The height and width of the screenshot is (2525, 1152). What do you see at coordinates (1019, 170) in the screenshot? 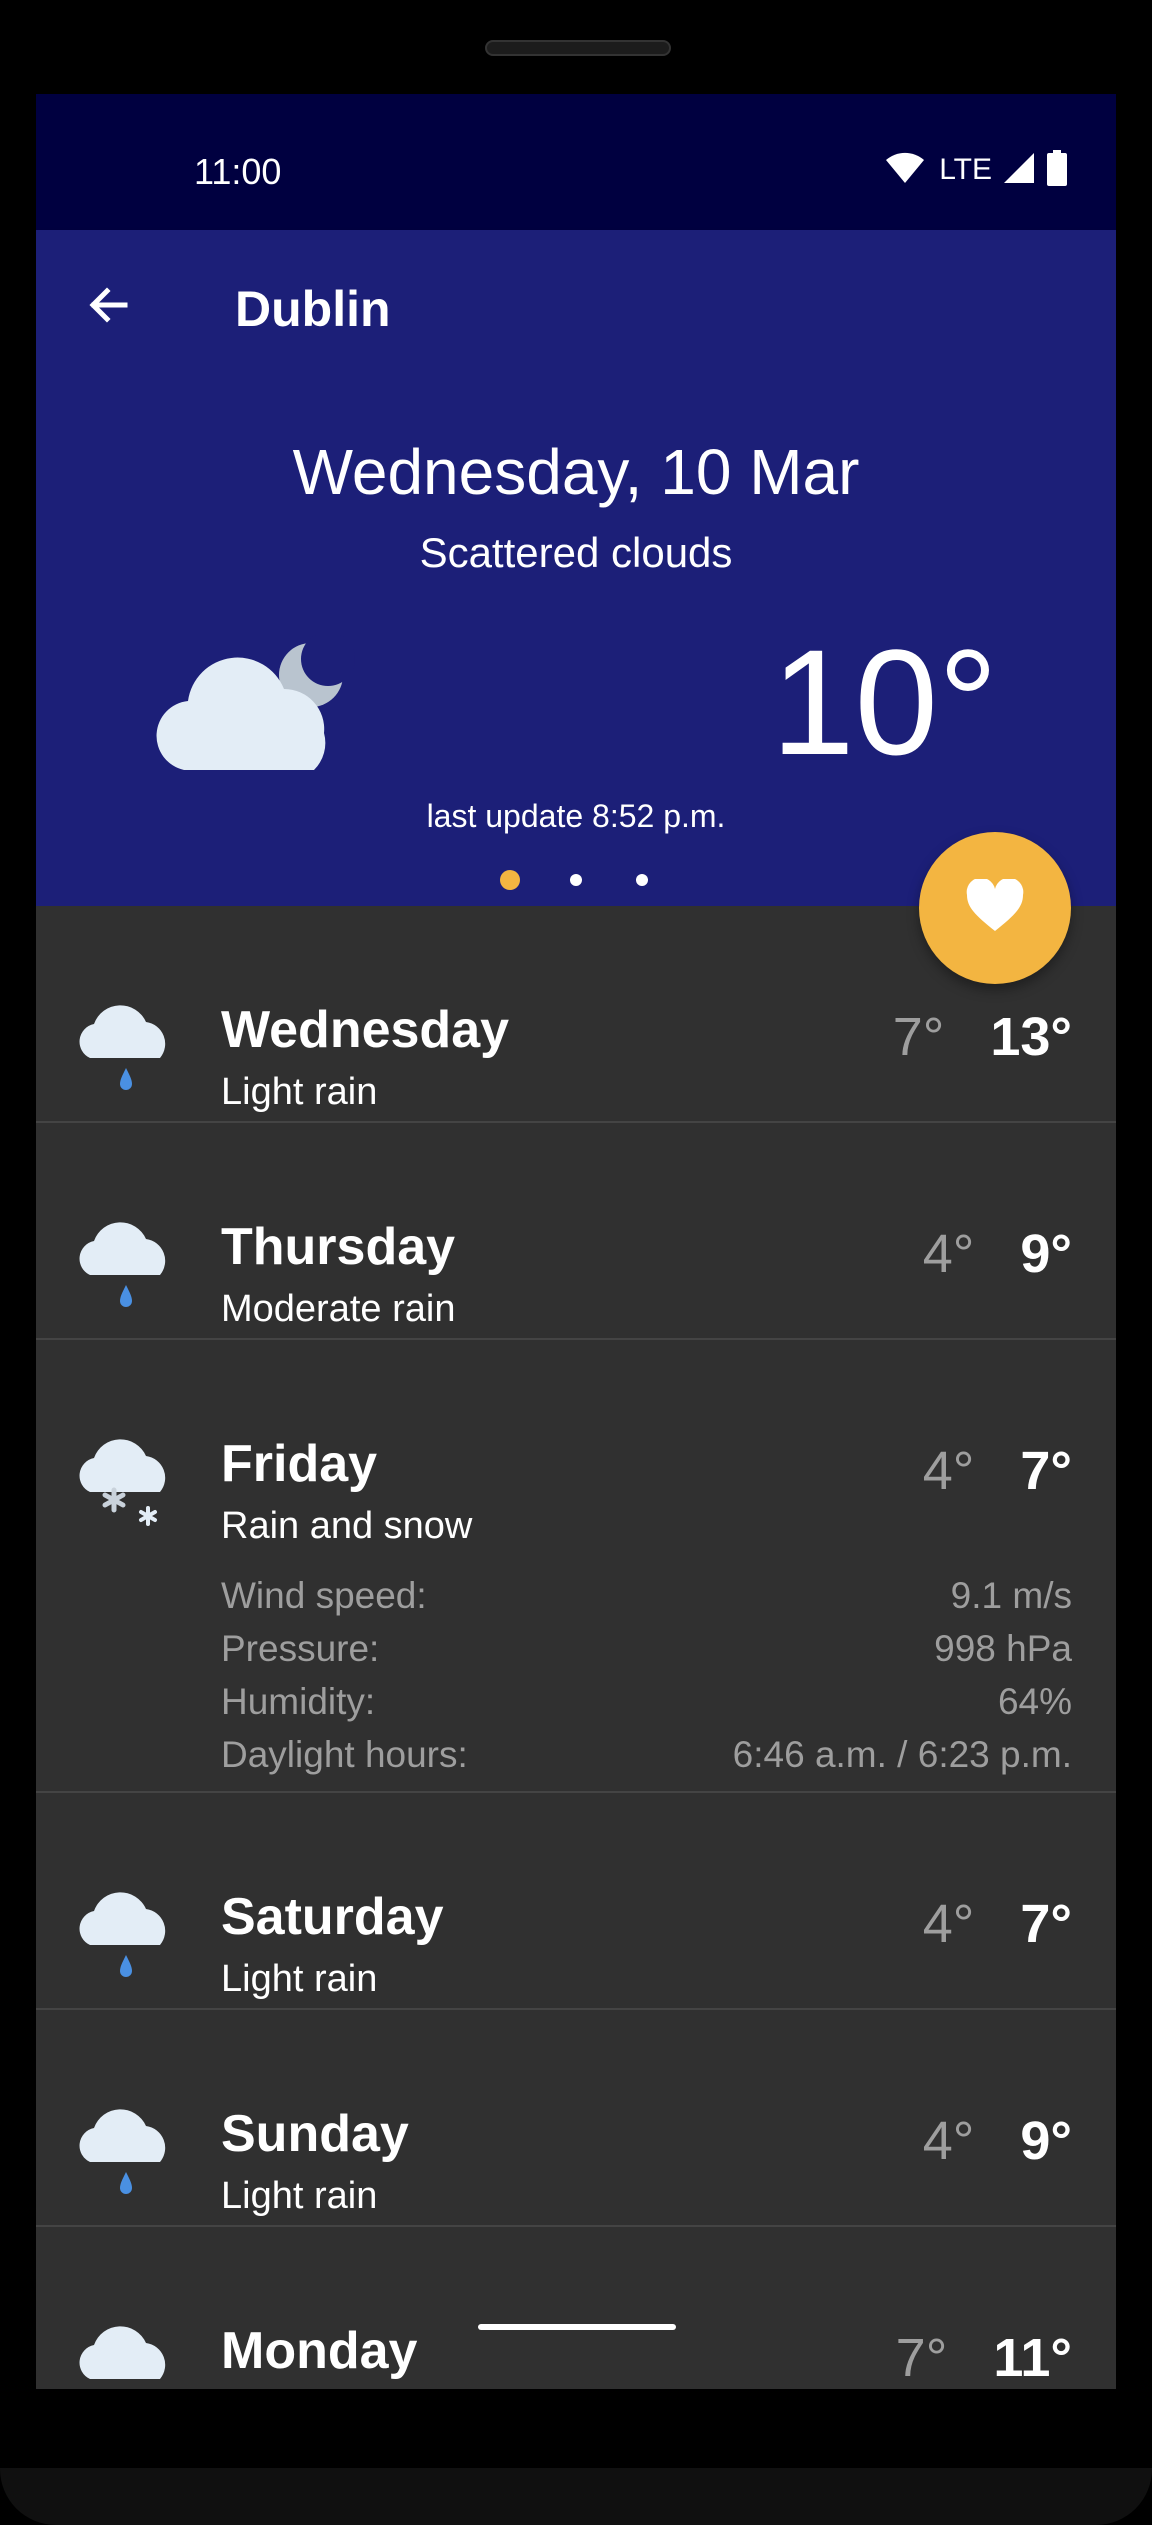
I see `signal-icon` at bounding box center [1019, 170].